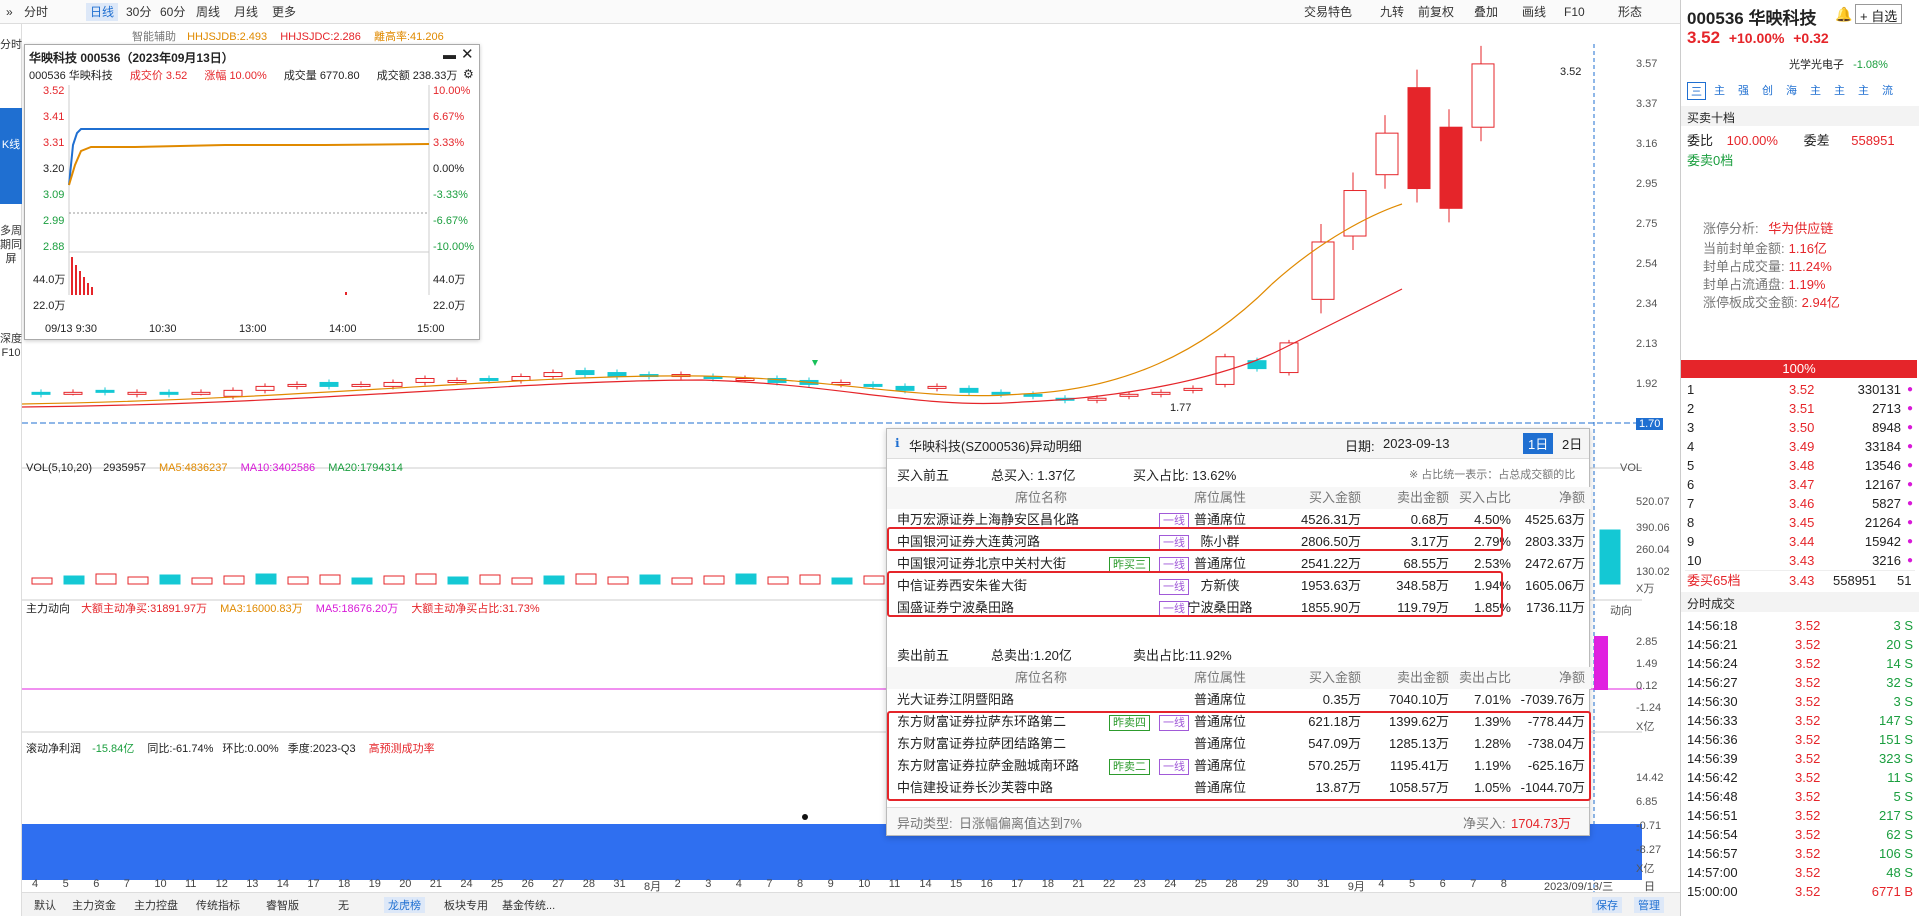 The height and width of the screenshot is (916, 1920). I want to click on menu-fuquan: 前复权, so click(1436, 12).